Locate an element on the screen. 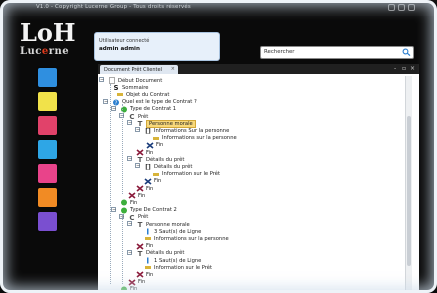  user-info-box: Utilisateur connecté admin admin is located at coordinates (157, 46).